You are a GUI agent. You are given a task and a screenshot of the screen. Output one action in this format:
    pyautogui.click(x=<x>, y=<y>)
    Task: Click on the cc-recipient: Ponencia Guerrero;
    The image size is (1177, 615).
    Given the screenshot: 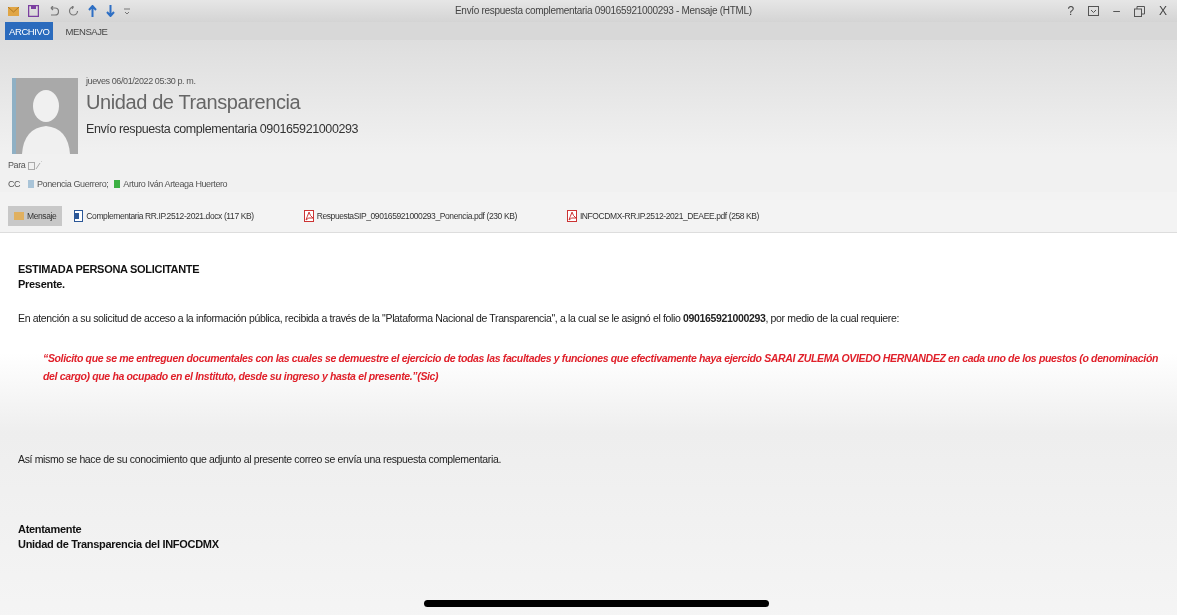 What is the action you would take?
    pyautogui.click(x=73, y=184)
    